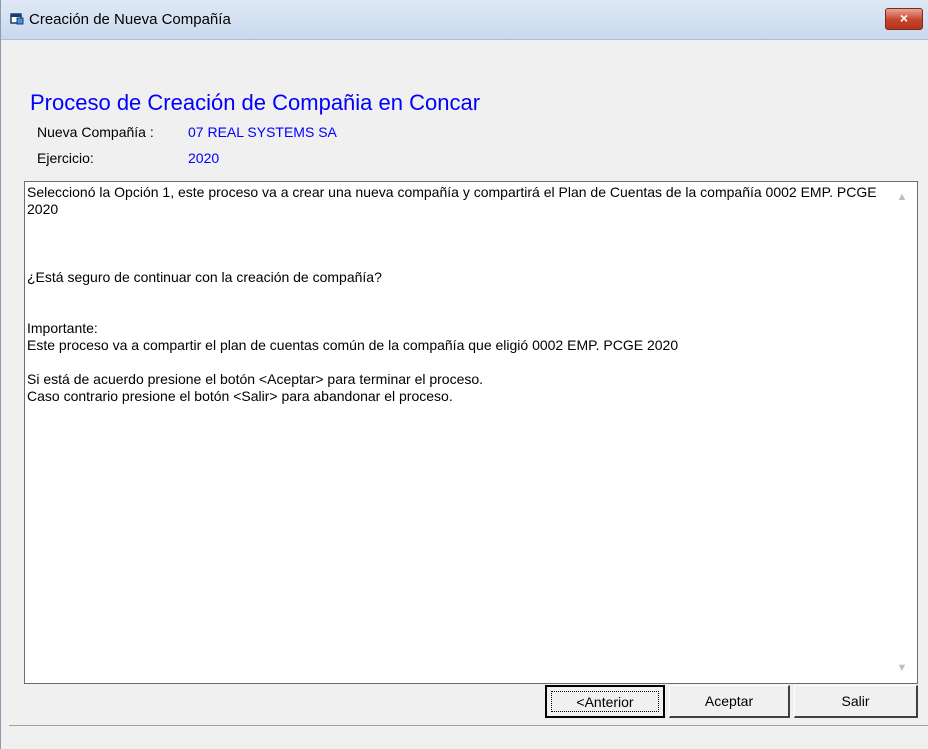 The image size is (928, 749). What do you see at coordinates (17, 19) in the screenshot?
I see `app-icon` at bounding box center [17, 19].